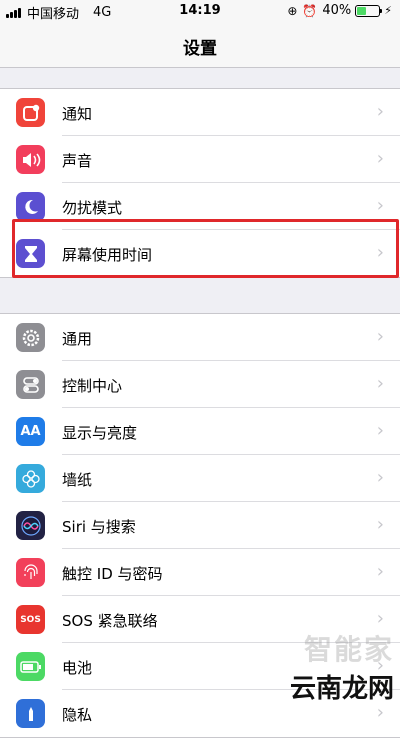  What do you see at coordinates (200, 478) in the screenshot?
I see `settings-row-wallpaper: 墙纸 ›` at bounding box center [200, 478].